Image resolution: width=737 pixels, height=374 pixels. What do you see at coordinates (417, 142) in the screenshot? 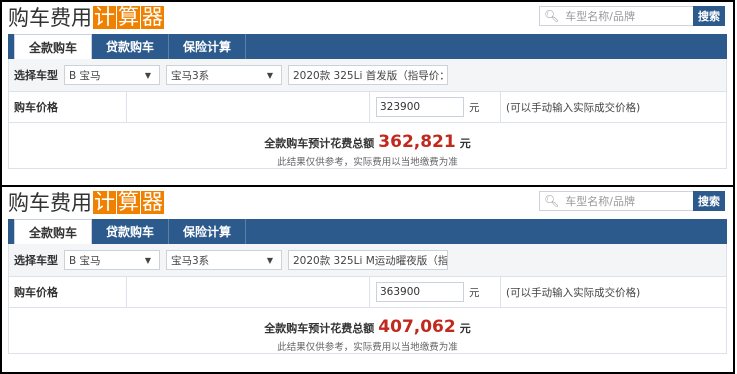
I see `total-amount: 362,821` at bounding box center [417, 142].